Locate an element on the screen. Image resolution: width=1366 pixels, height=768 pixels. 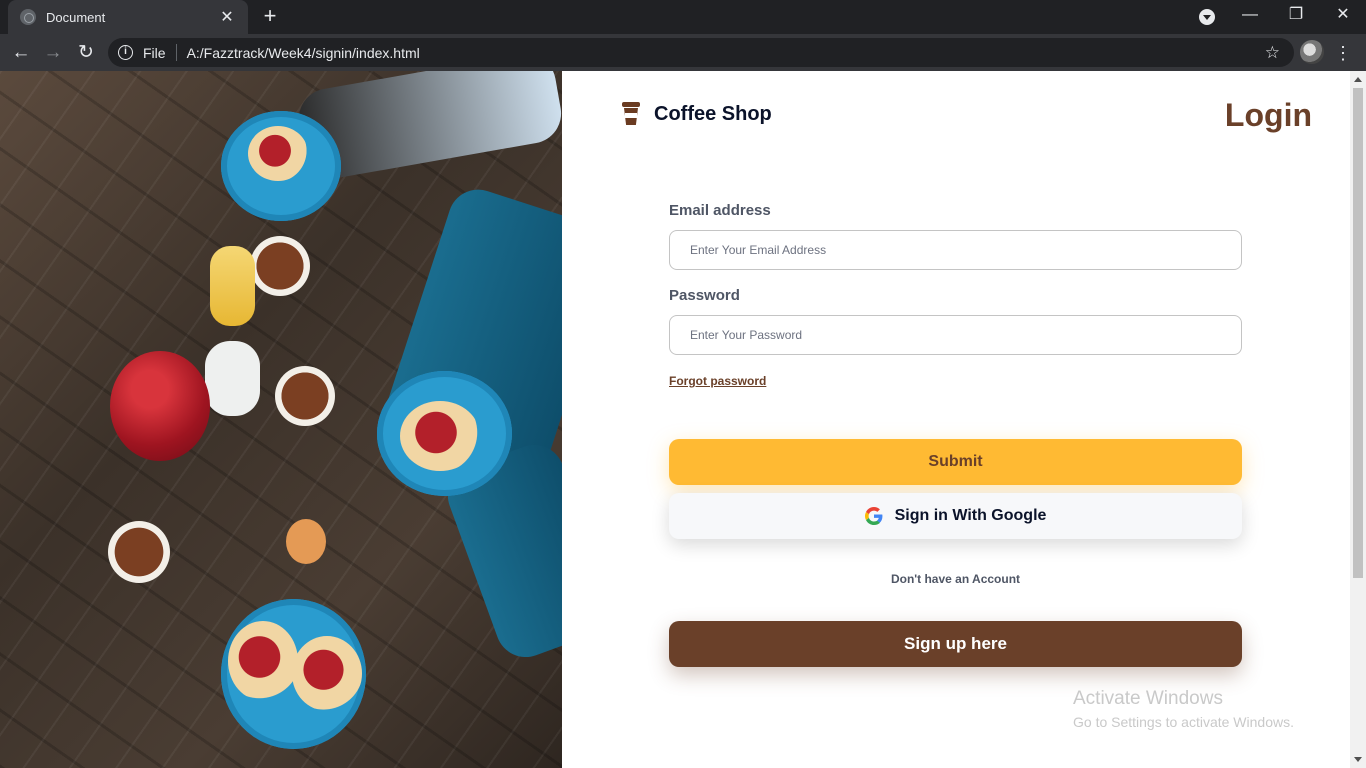
tab-title: Document is located at coordinates (76, 17).